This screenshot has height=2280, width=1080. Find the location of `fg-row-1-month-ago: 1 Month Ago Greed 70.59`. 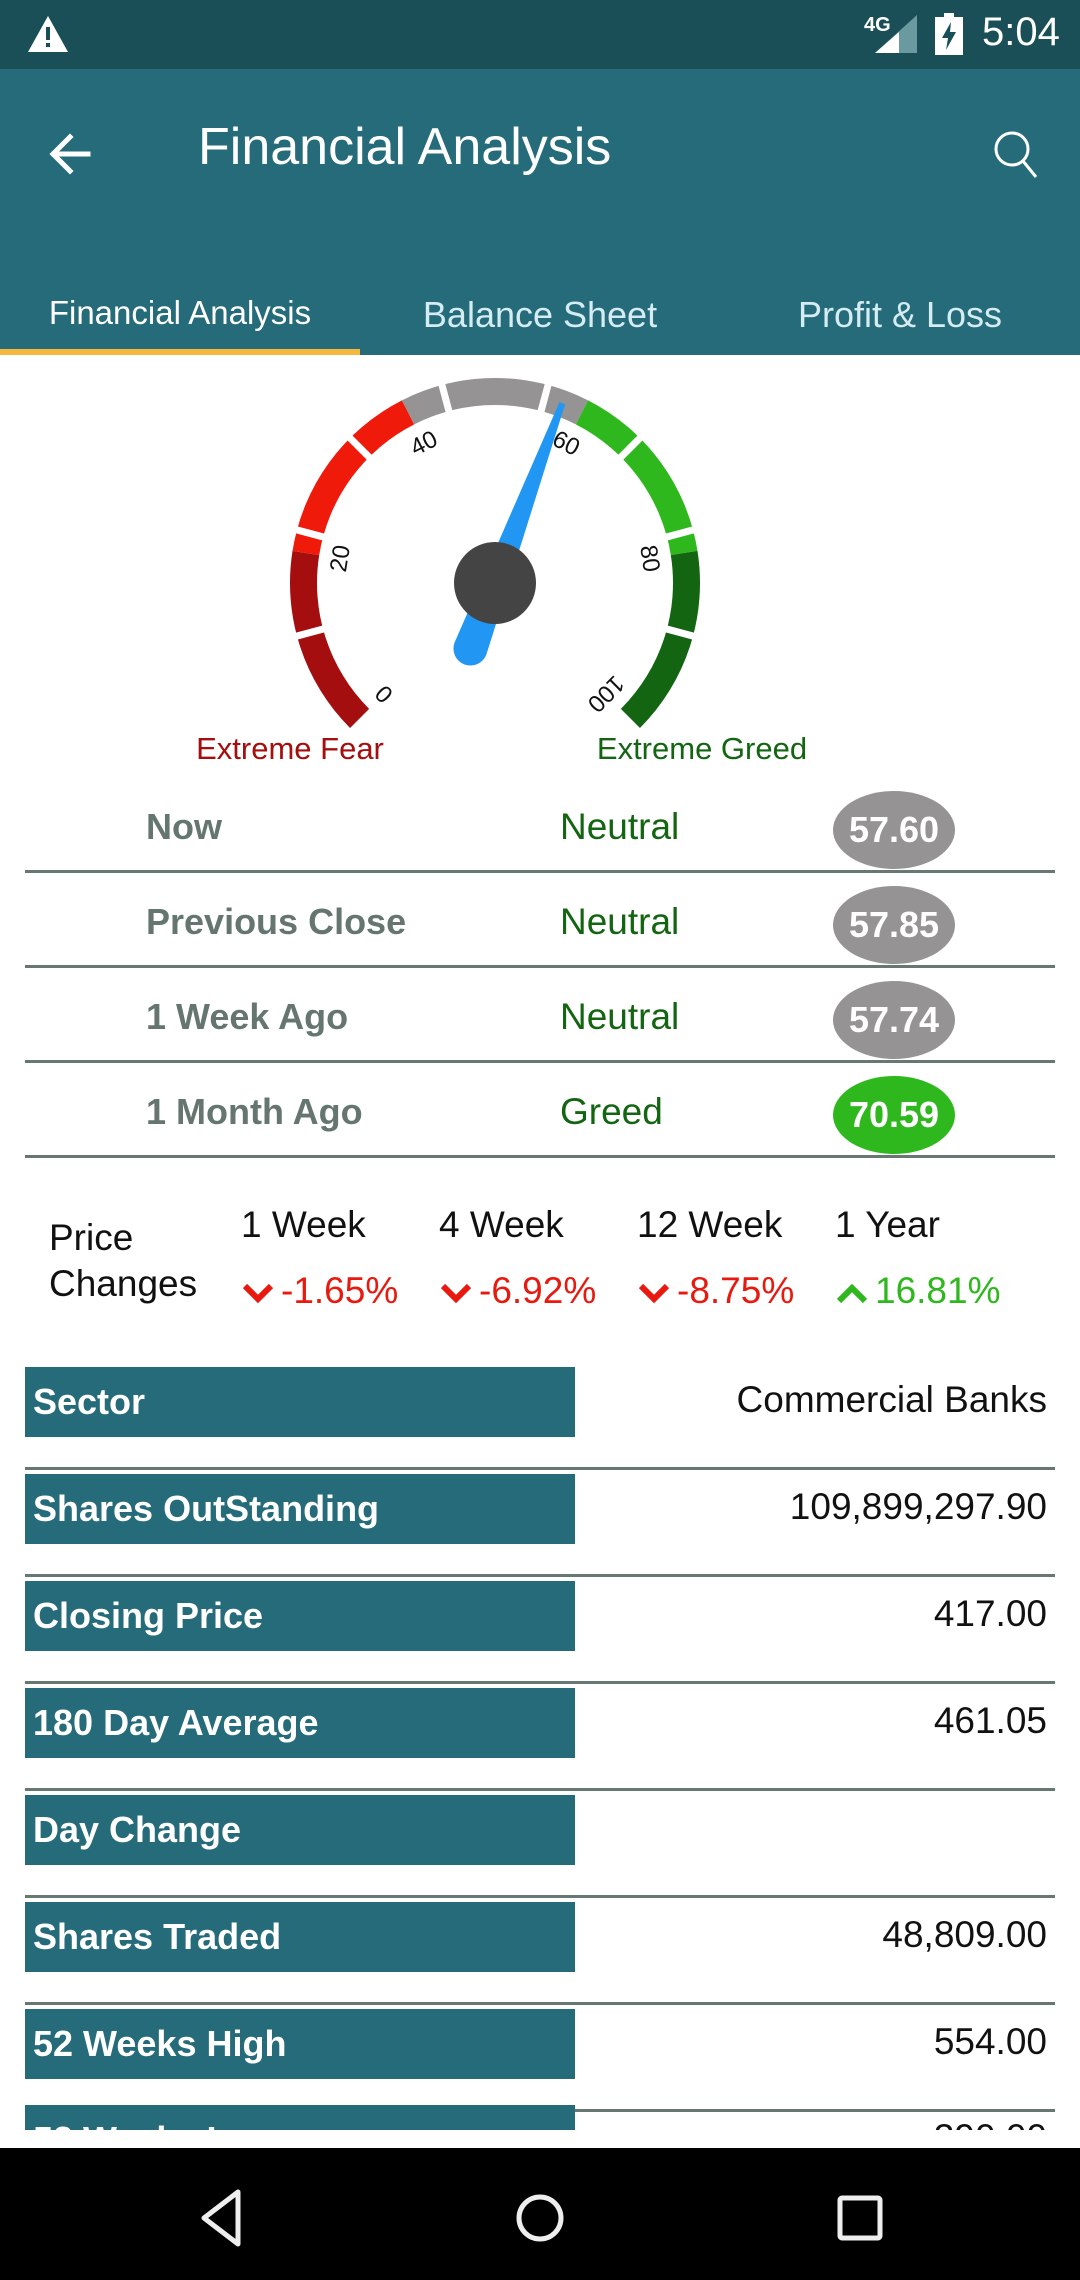

fg-row-1-month-ago: 1 Month Ago Greed 70.59 is located at coordinates (540, 1110).